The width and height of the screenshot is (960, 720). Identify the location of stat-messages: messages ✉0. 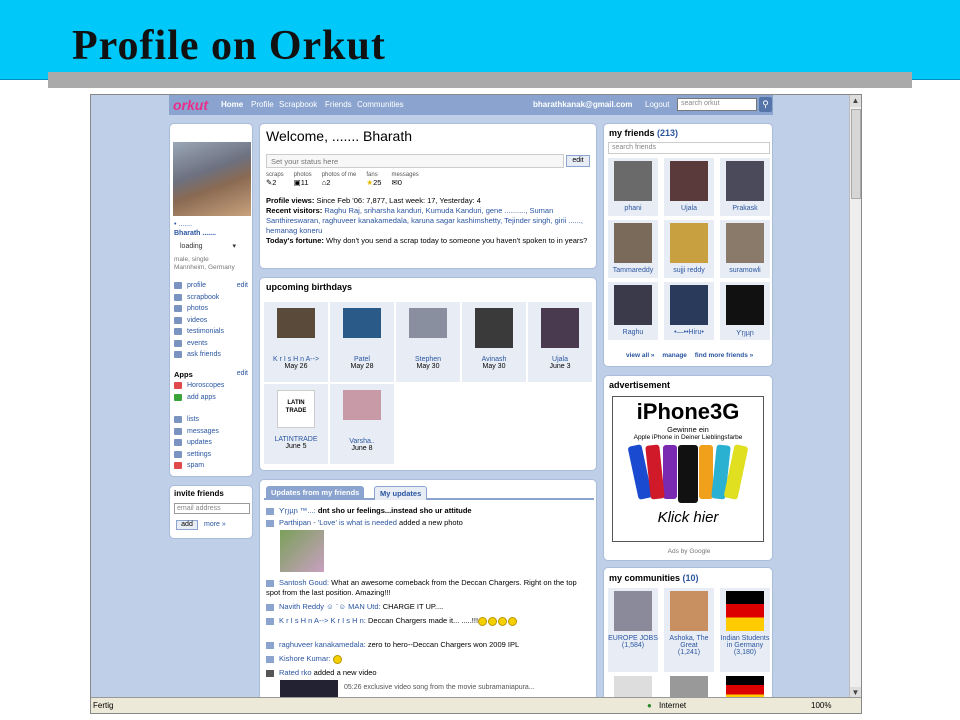
(404, 179).